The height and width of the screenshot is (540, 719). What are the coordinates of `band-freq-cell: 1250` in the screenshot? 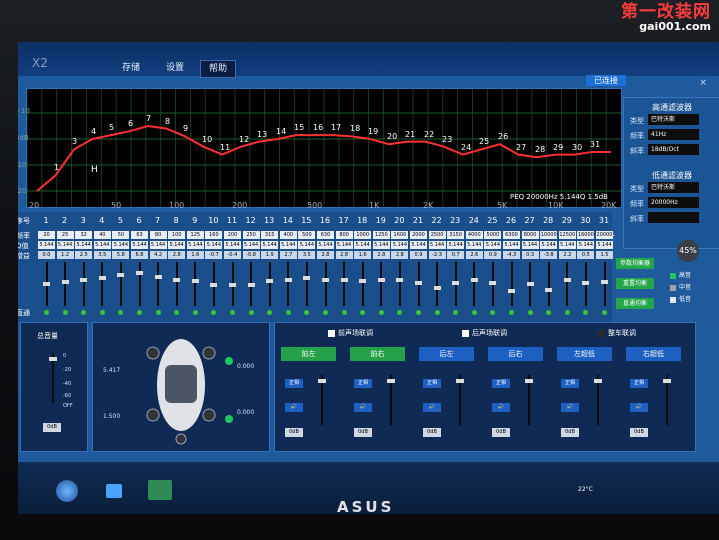 It's located at (381, 235).